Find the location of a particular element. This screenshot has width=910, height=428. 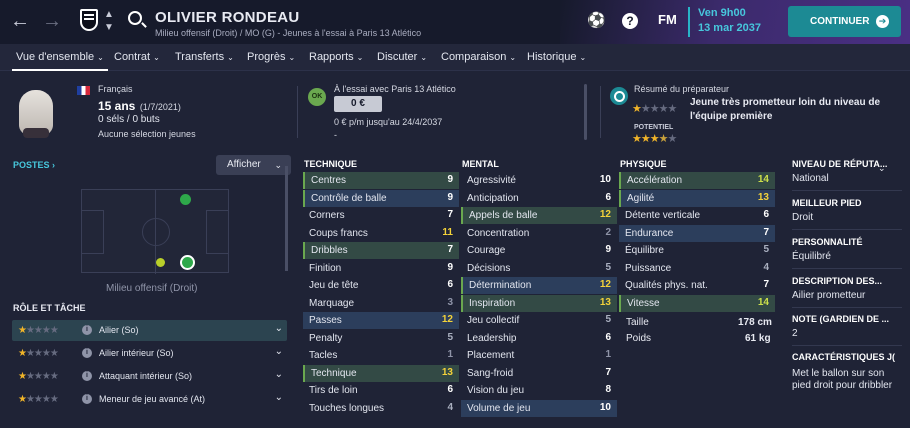

attribute-row: Touches longues 4 is located at coordinates (381, 408).